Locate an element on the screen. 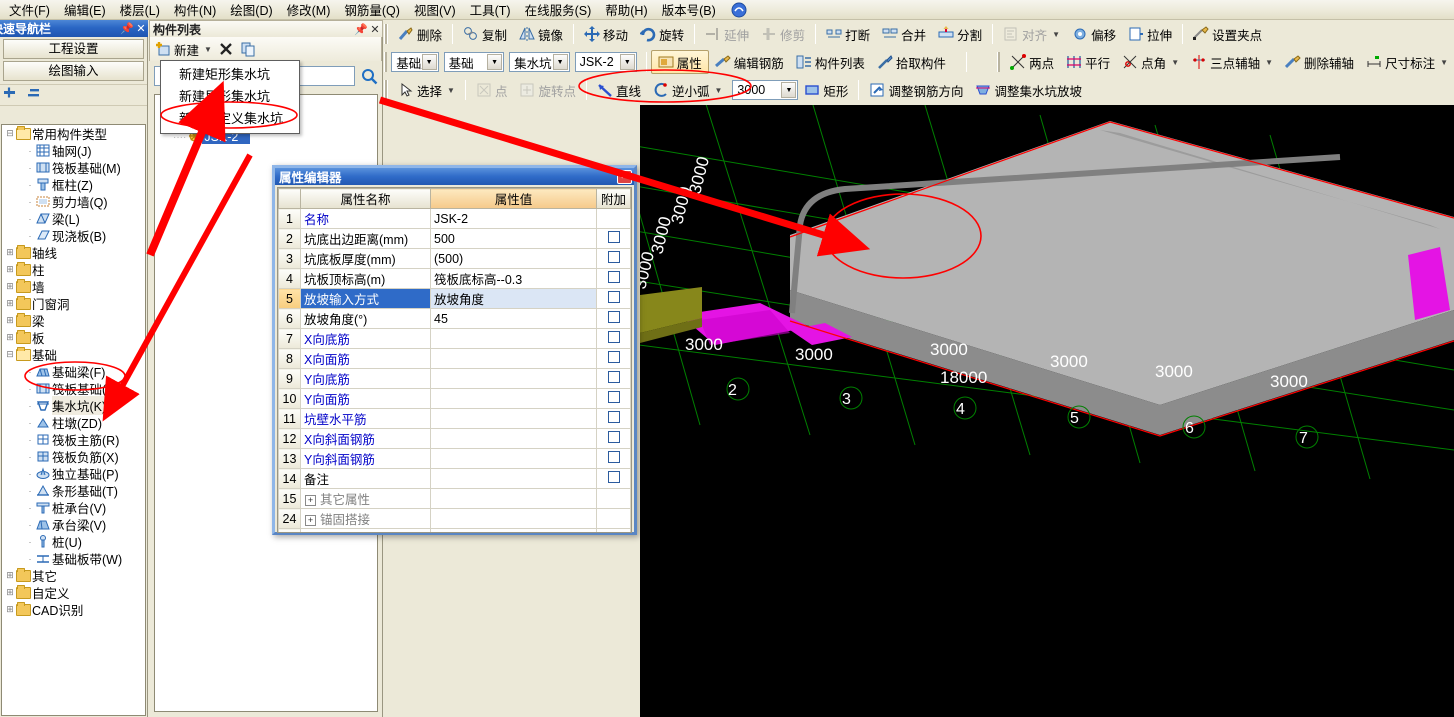 Image resolution: width=1454 pixels, height=717 pixels. menu-item-3: 构件(N) is located at coordinates (195, 10).